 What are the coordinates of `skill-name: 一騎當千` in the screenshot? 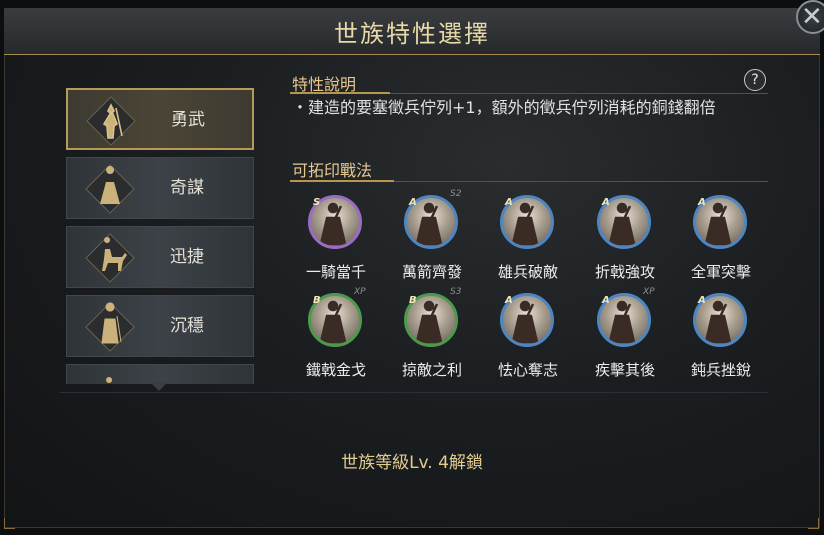 It's located at (335, 272).